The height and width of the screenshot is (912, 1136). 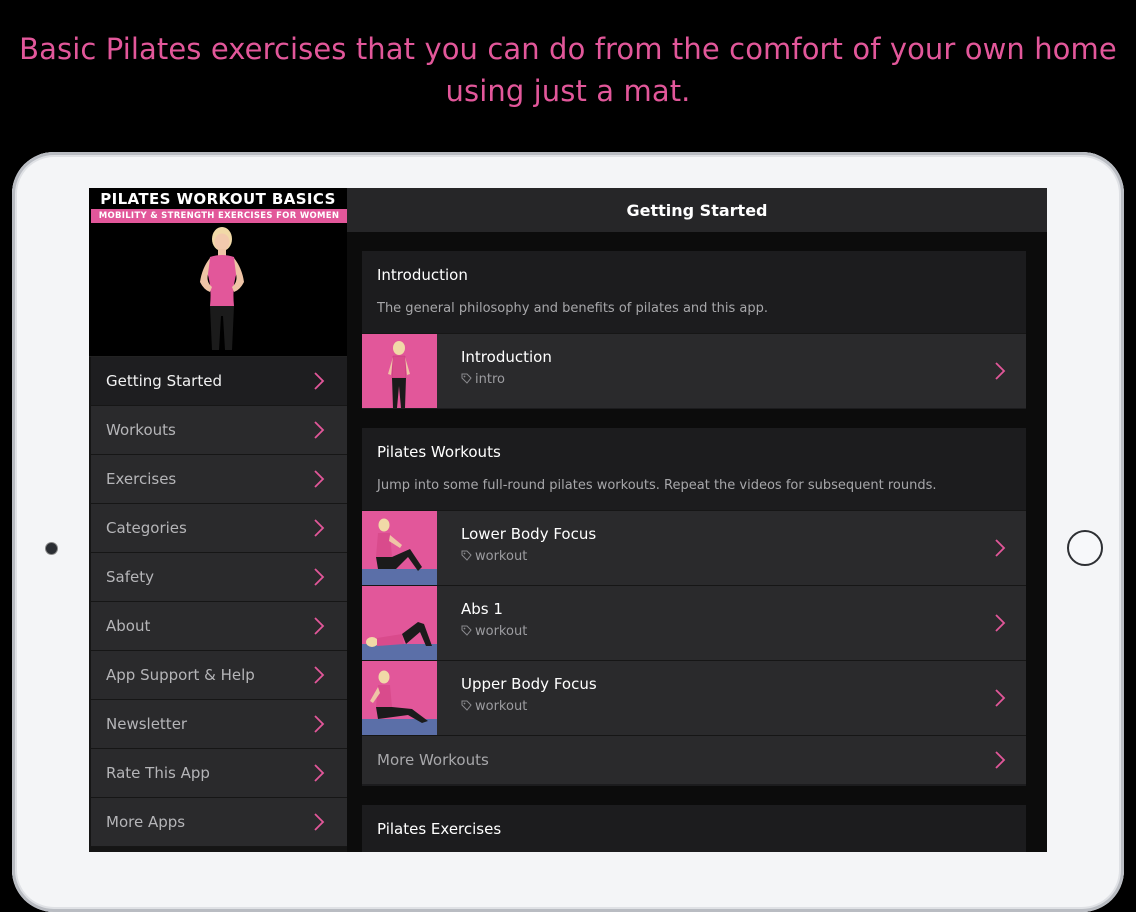 I want to click on list-item-title: Abs 1, so click(x=482, y=609).